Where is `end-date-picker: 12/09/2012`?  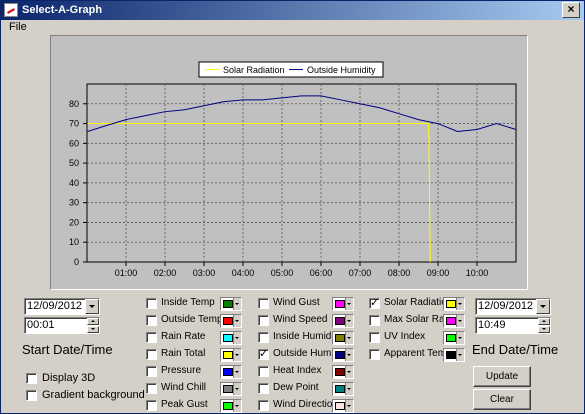
end-date-picker: 12/09/2012 is located at coordinates (513, 306).